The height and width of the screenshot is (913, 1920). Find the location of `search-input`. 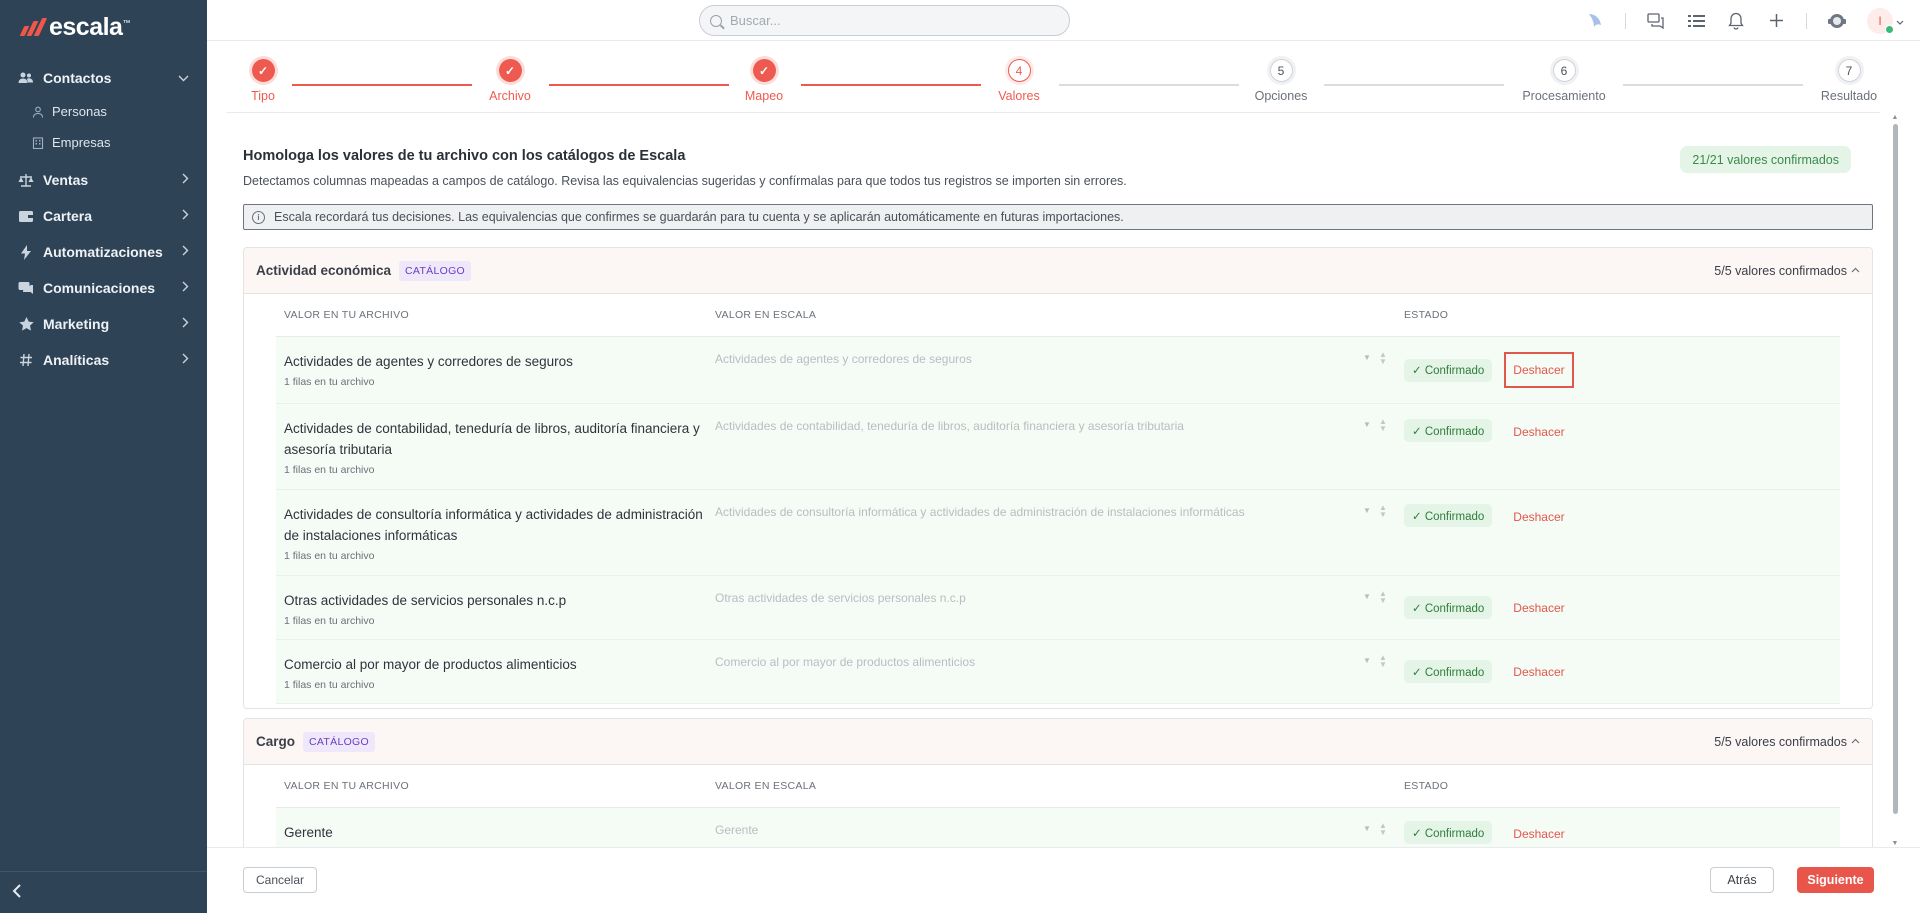

search-input is located at coordinates (880, 20).